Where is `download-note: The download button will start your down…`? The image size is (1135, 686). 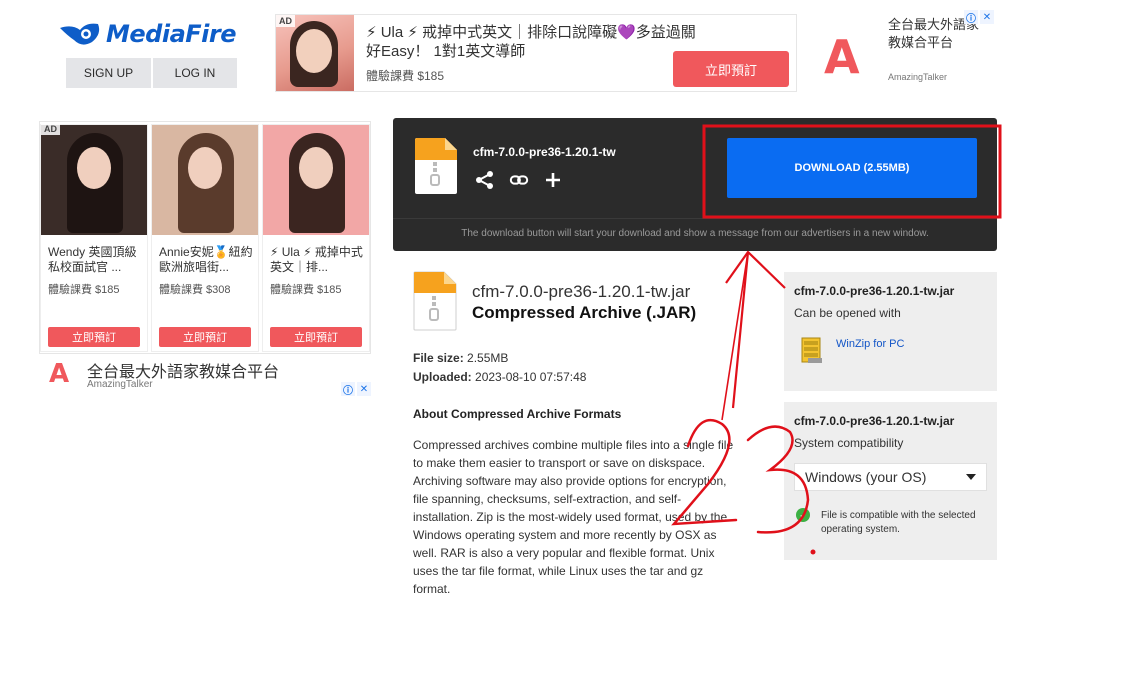
download-note: The download button will start your down… is located at coordinates (695, 233).